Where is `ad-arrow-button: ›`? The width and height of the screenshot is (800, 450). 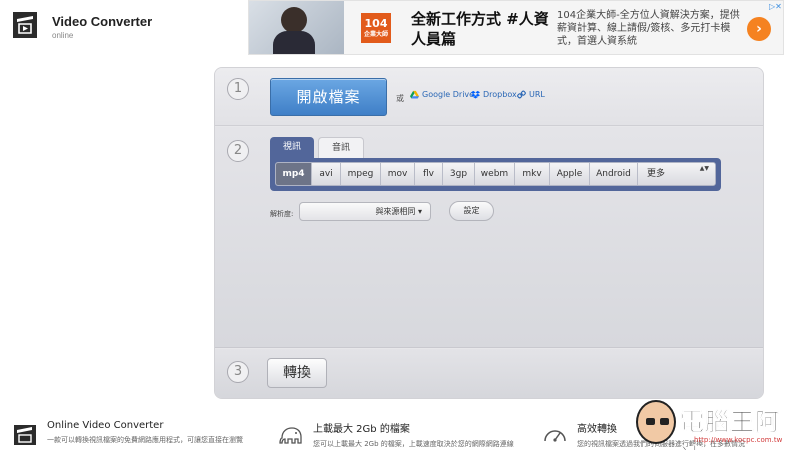 ad-arrow-button: › is located at coordinates (759, 29).